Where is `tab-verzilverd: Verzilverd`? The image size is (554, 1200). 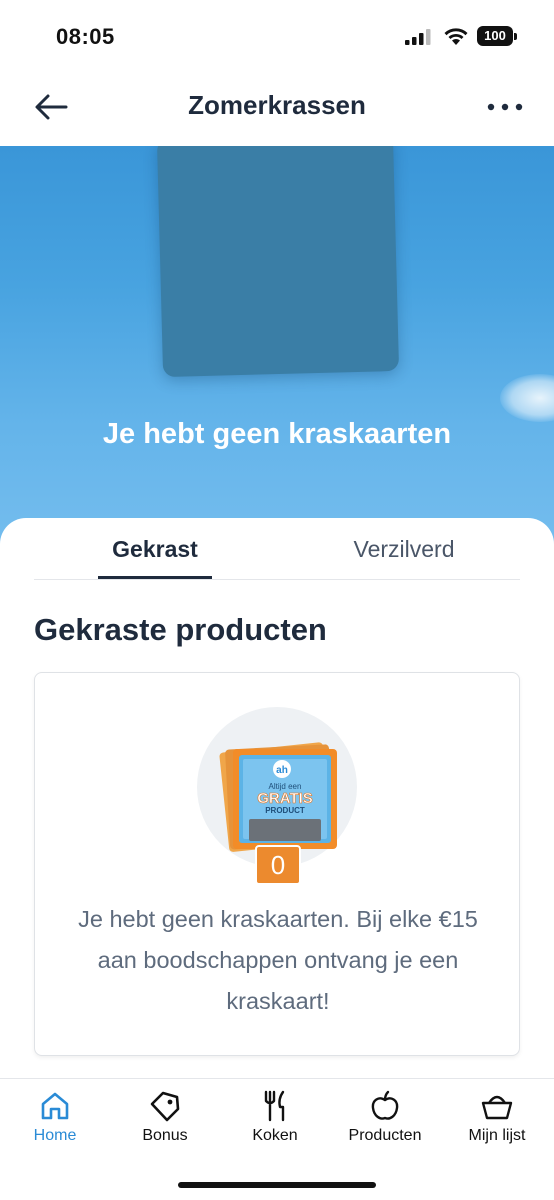 tab-verzilverd: Verzilverd is located at coordinates (404, 549).